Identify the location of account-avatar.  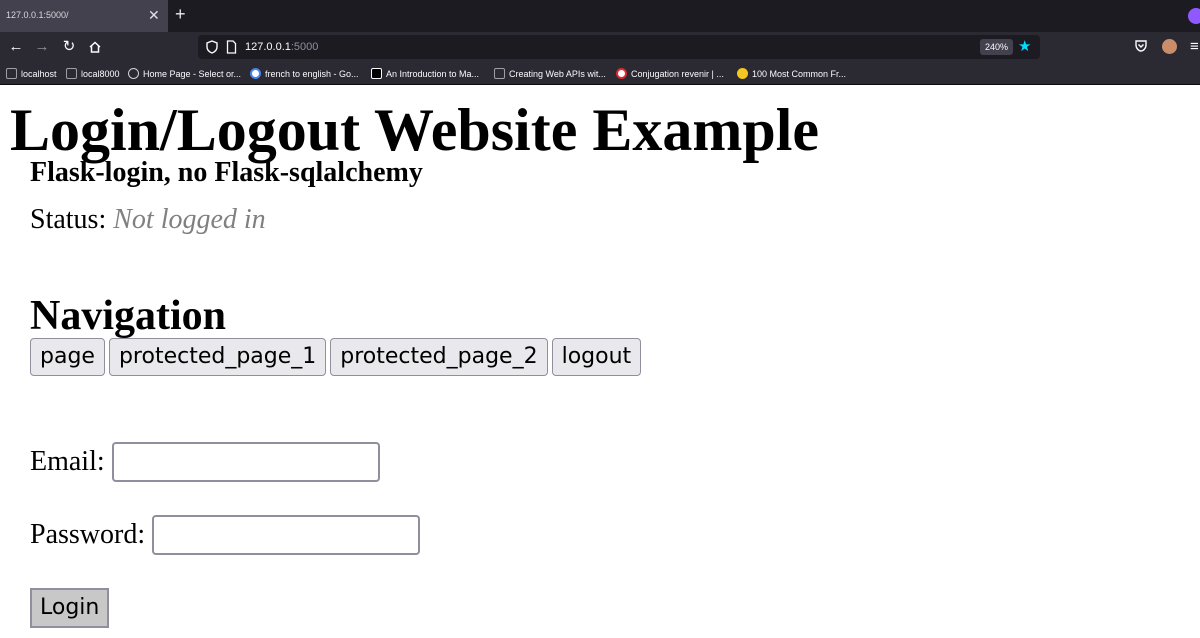
(1169, 46).